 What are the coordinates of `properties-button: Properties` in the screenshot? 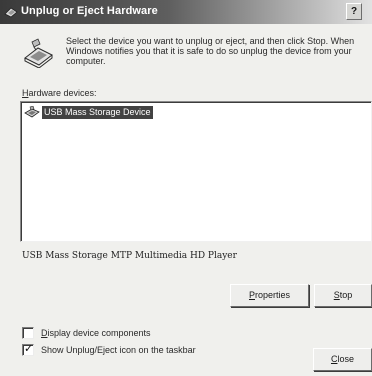 It's located at (269, 295).